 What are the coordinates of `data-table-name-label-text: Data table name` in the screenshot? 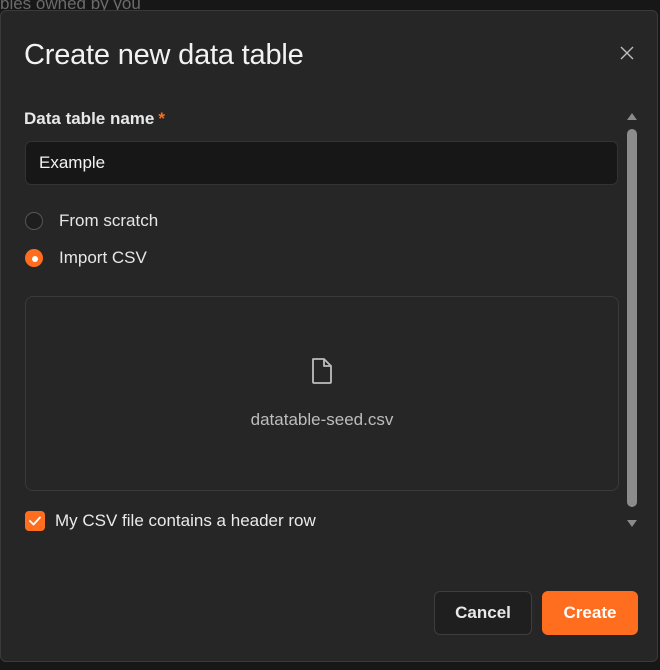 It's located at (89, 118).